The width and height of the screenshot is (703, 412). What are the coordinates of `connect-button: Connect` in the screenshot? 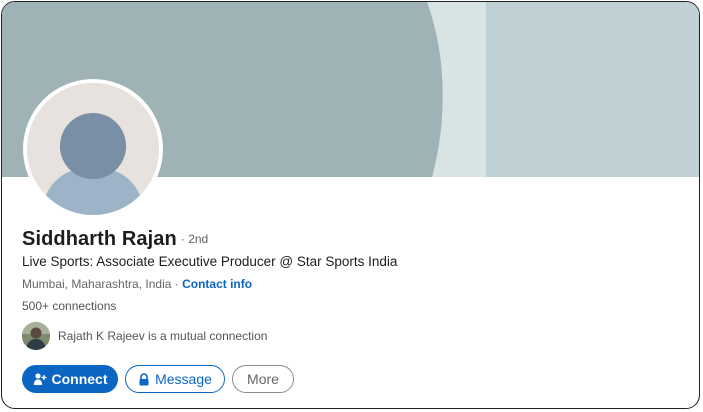 It's located at (70, 379).